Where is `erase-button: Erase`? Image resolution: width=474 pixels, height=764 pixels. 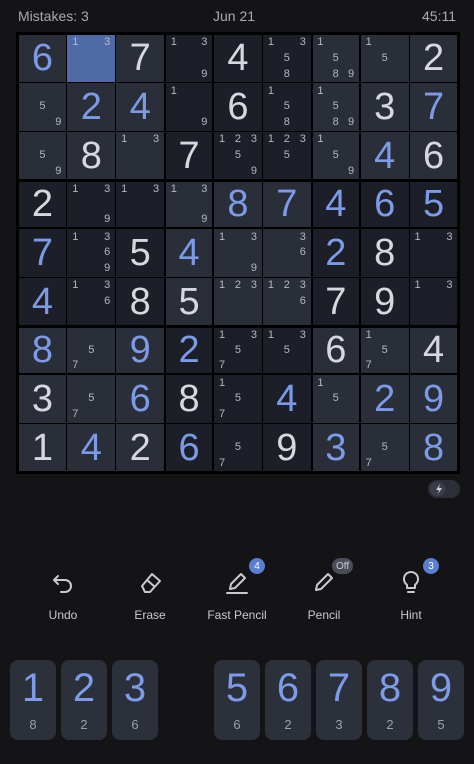 erase-button: Erase is located at coordinates (150, 596).